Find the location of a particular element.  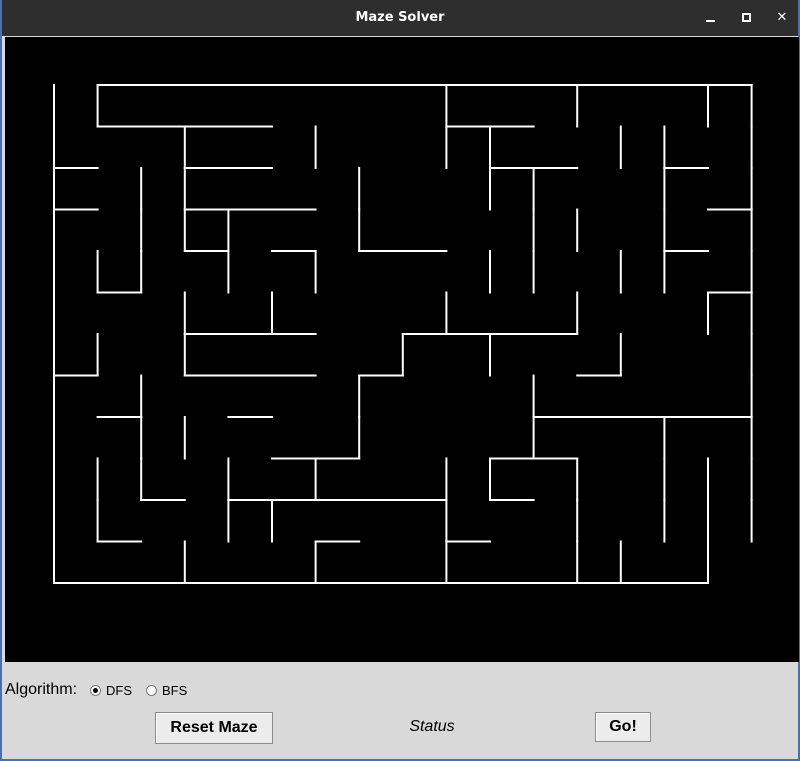

radio-bfs: BFS is located at coordinates (166, 690).